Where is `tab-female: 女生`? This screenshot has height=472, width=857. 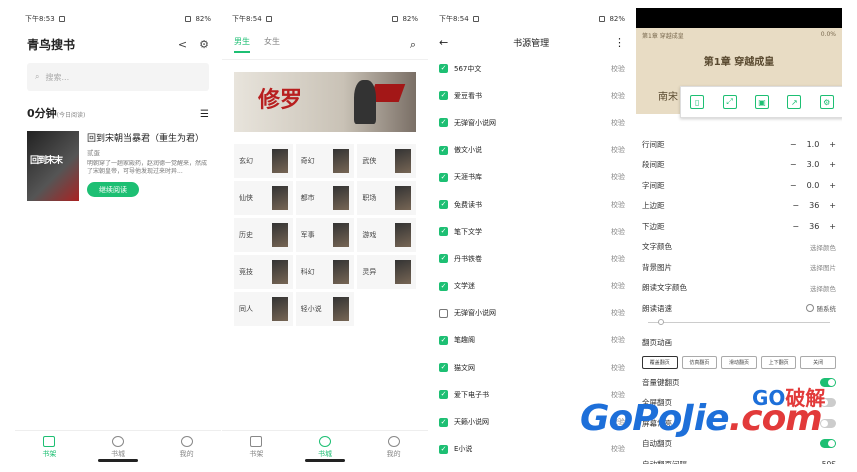
tab-female: 女生 is located at coordinates (272, 44).